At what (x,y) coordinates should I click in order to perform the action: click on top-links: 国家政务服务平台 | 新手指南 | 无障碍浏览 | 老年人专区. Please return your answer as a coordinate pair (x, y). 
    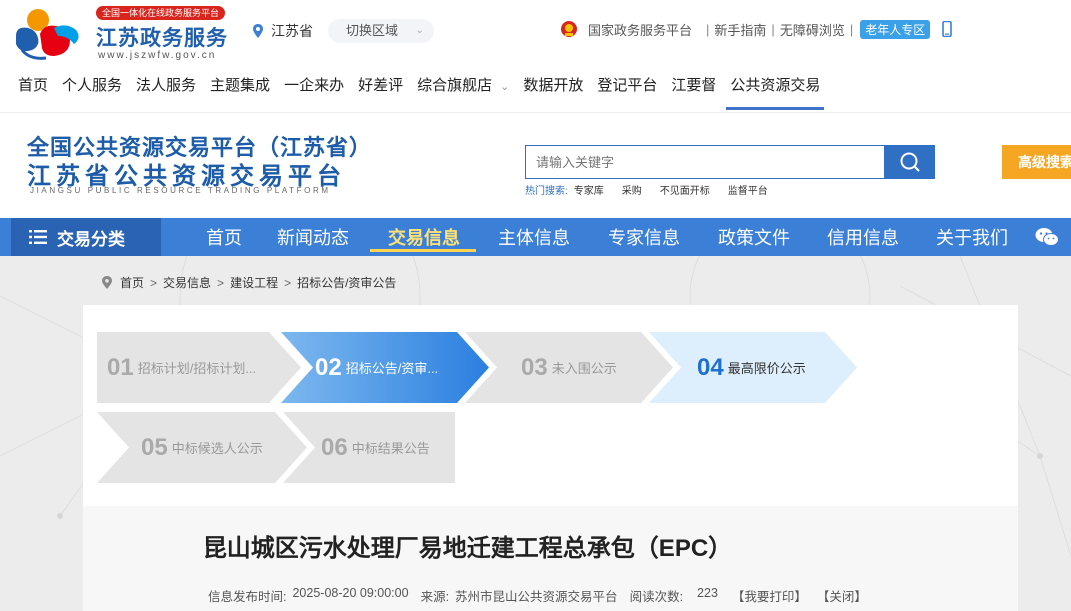
    Looking at the image, I should click on (756, 29).